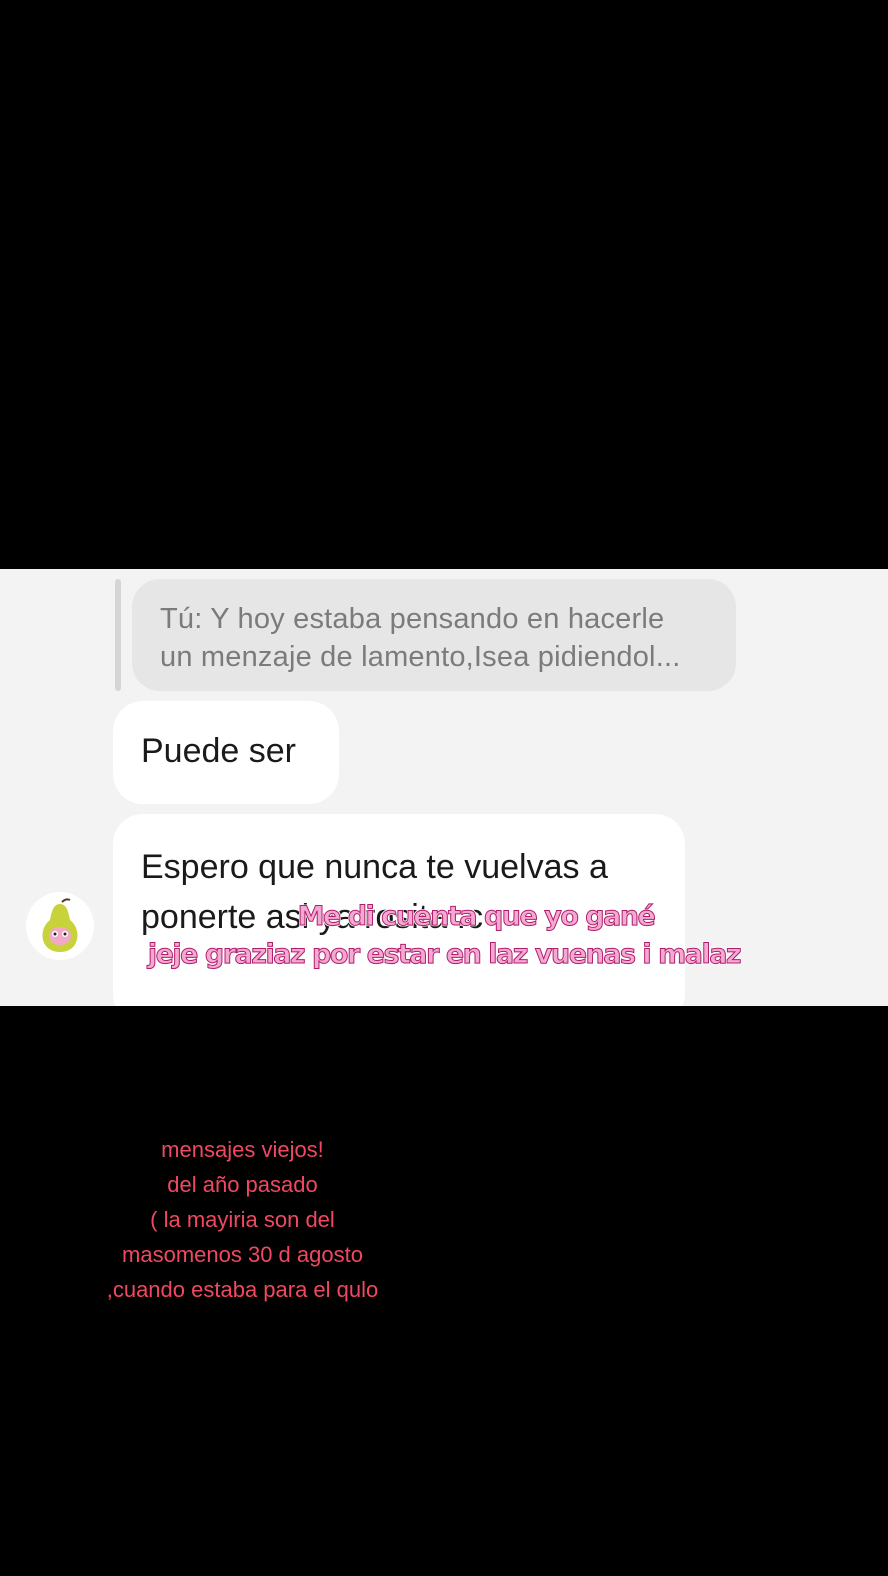  I want to click on side-note-line: mensajes viejos!, so click(242, 1149).